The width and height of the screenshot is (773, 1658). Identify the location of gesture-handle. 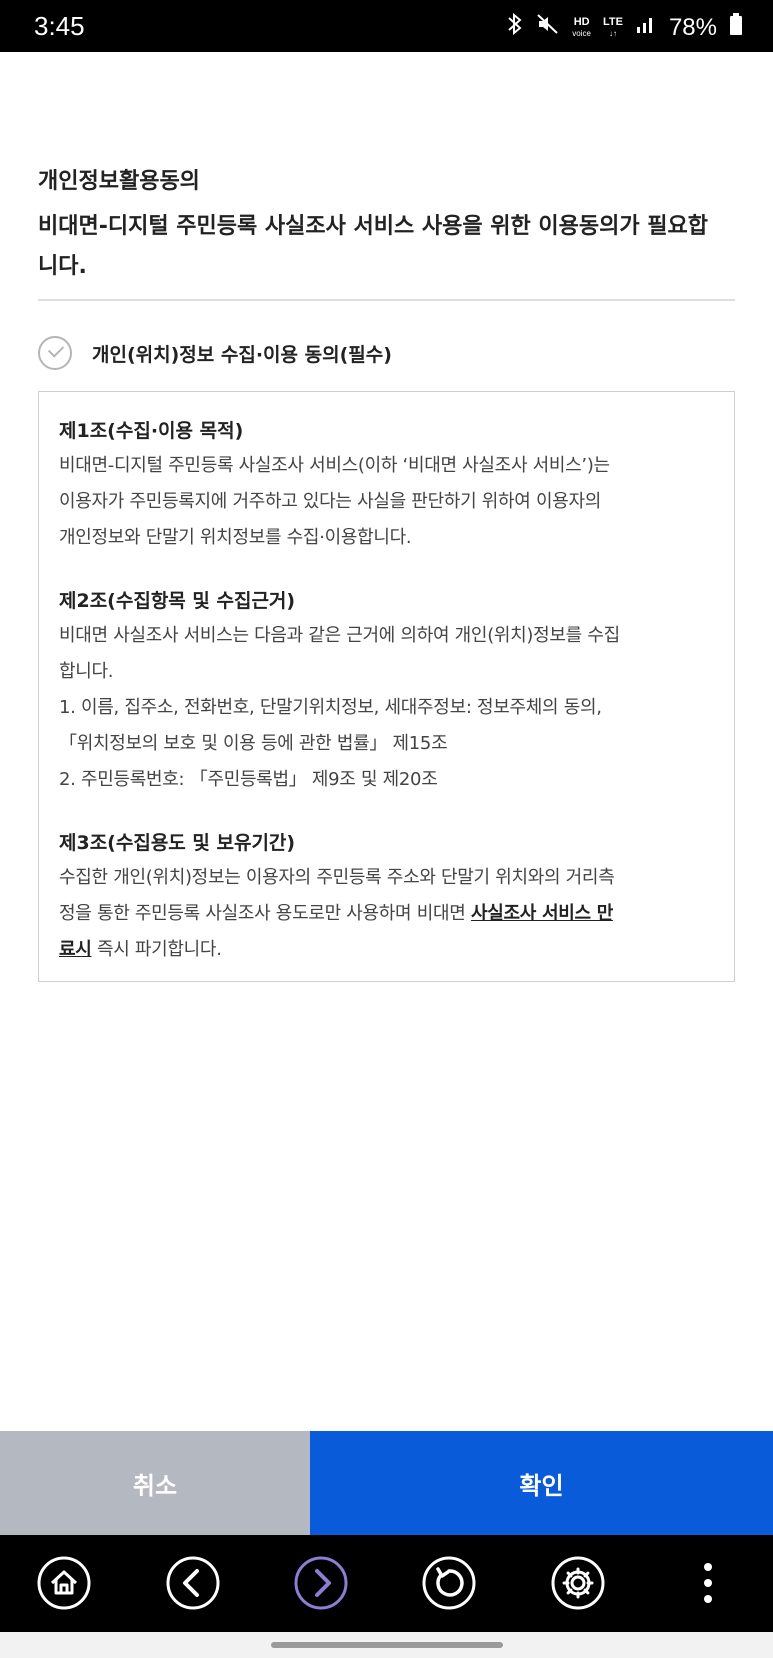
(387, 1645).